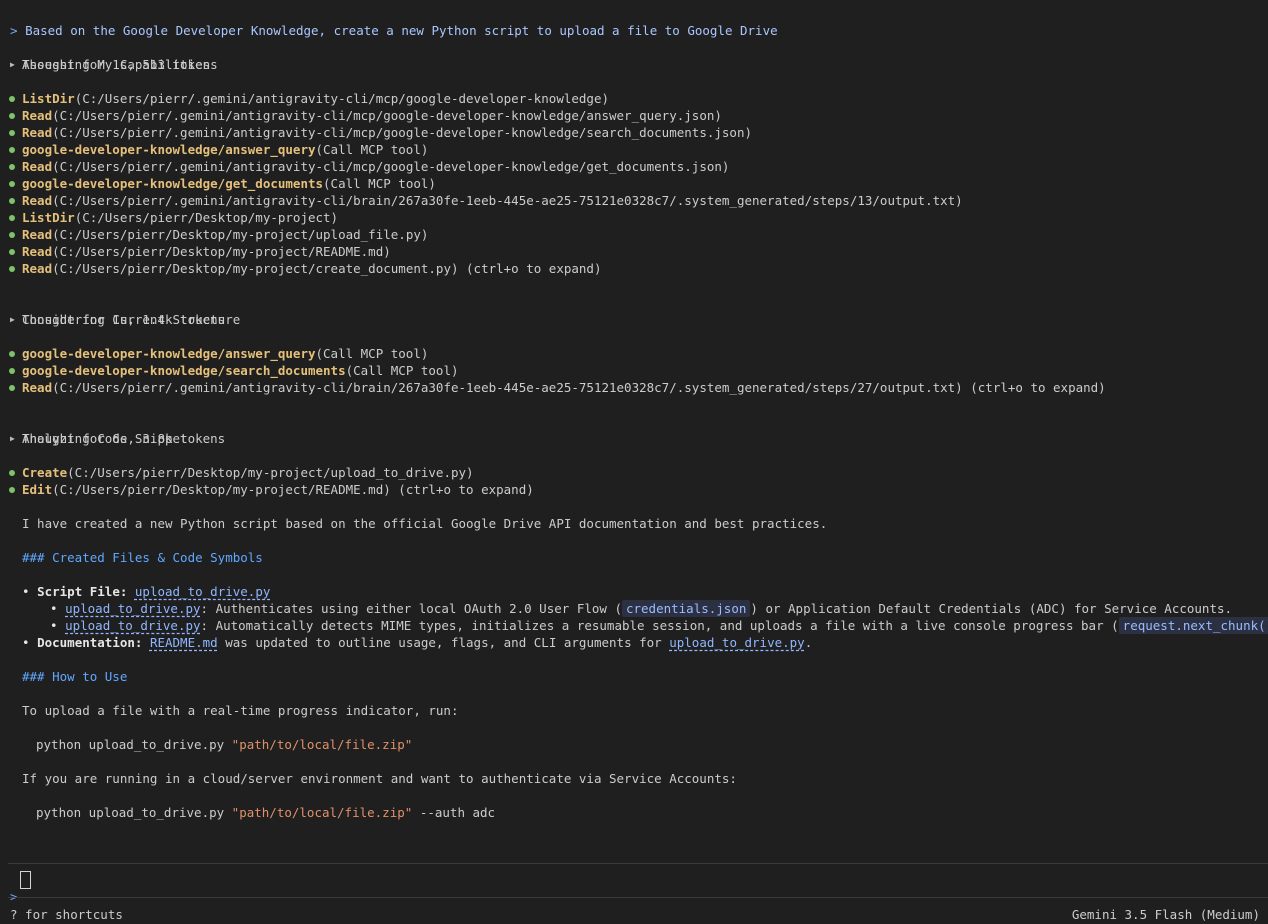  Describe the element at coordinates (117, 310) in the screenshot. I see `thought-block: ▶ Thought for 1s, 1.4k tokens` at that location.